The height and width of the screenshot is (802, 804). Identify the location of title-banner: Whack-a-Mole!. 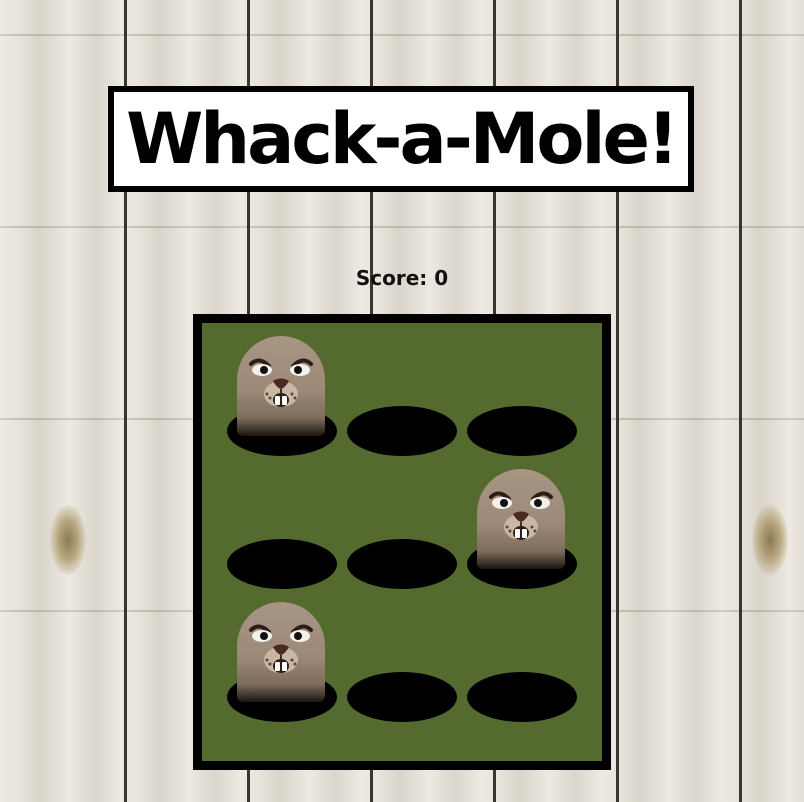
(401, 139).